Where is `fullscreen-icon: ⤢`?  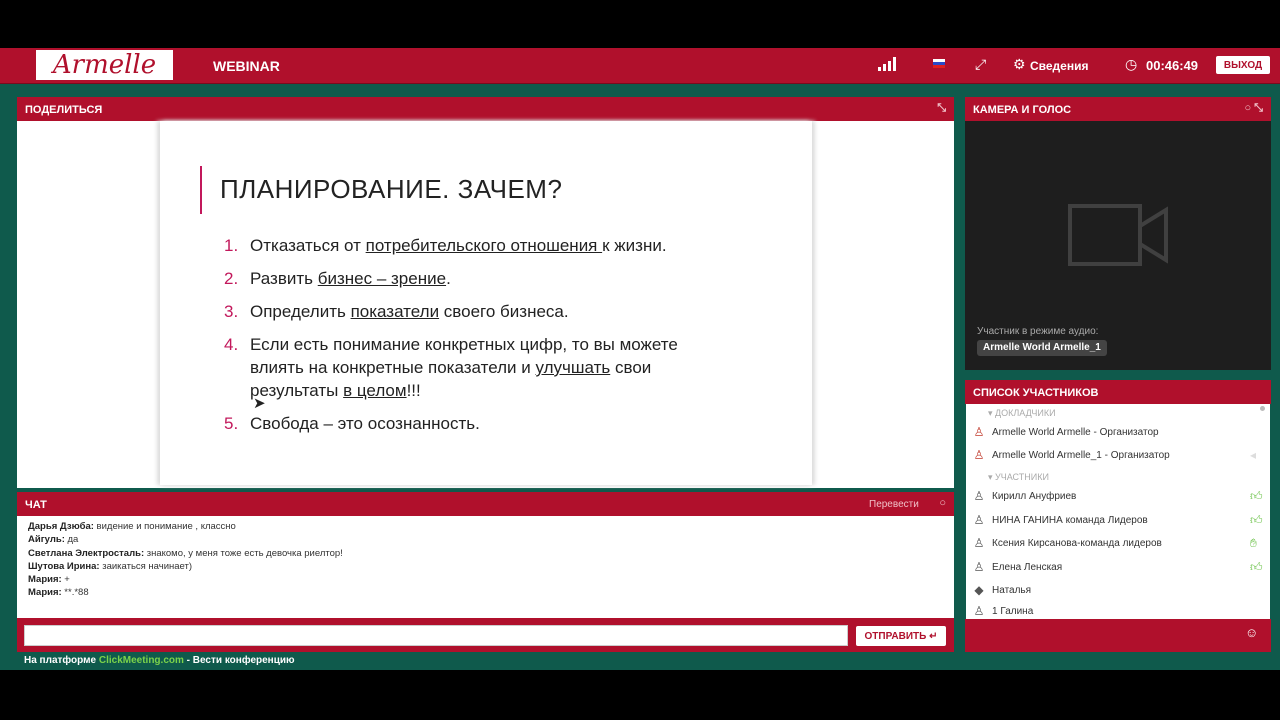
fullscreen-icon: ⤢ is located at coordinates (980, 64).